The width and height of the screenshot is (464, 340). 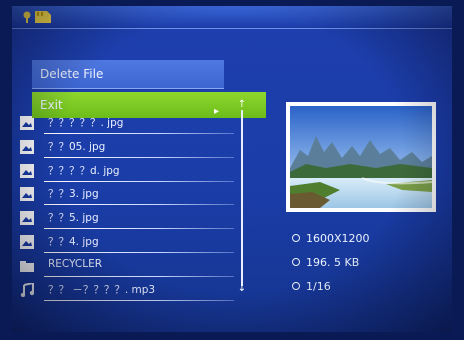 What do you see at coordinates (77, 146) in the screenshot?
I see `file-name: ？？05. jpg` at bounding box center [77, 146].